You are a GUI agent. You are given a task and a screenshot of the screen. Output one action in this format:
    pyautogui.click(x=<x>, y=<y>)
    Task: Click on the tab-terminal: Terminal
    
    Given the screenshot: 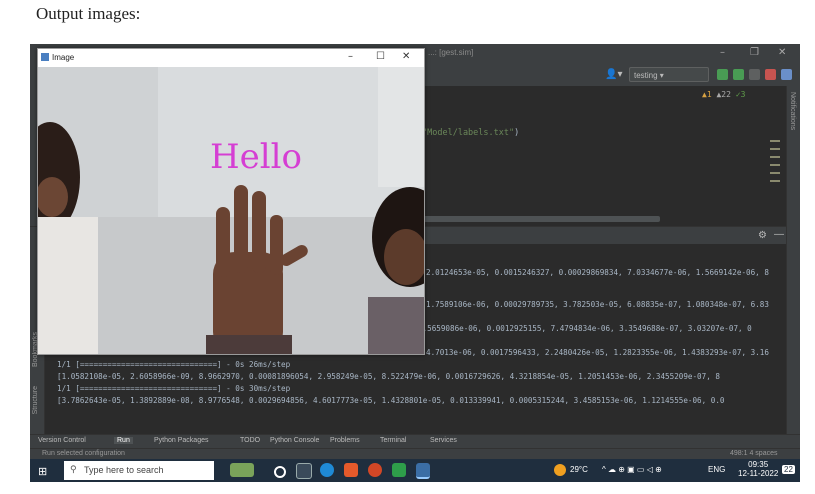 What is the action you would take?
    pyautogui.click(x=393, y=440)
    